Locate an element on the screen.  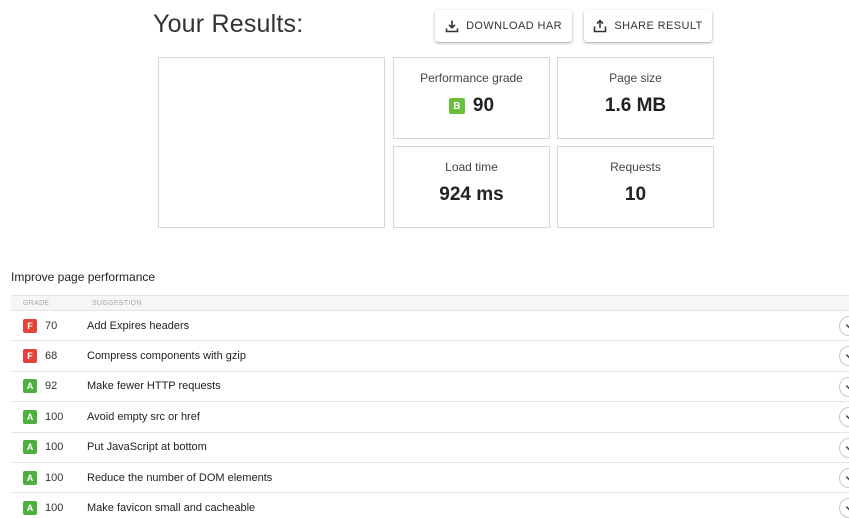
suggestion-text: Make fewer HTTP requests is located at coordinates (154, 386).